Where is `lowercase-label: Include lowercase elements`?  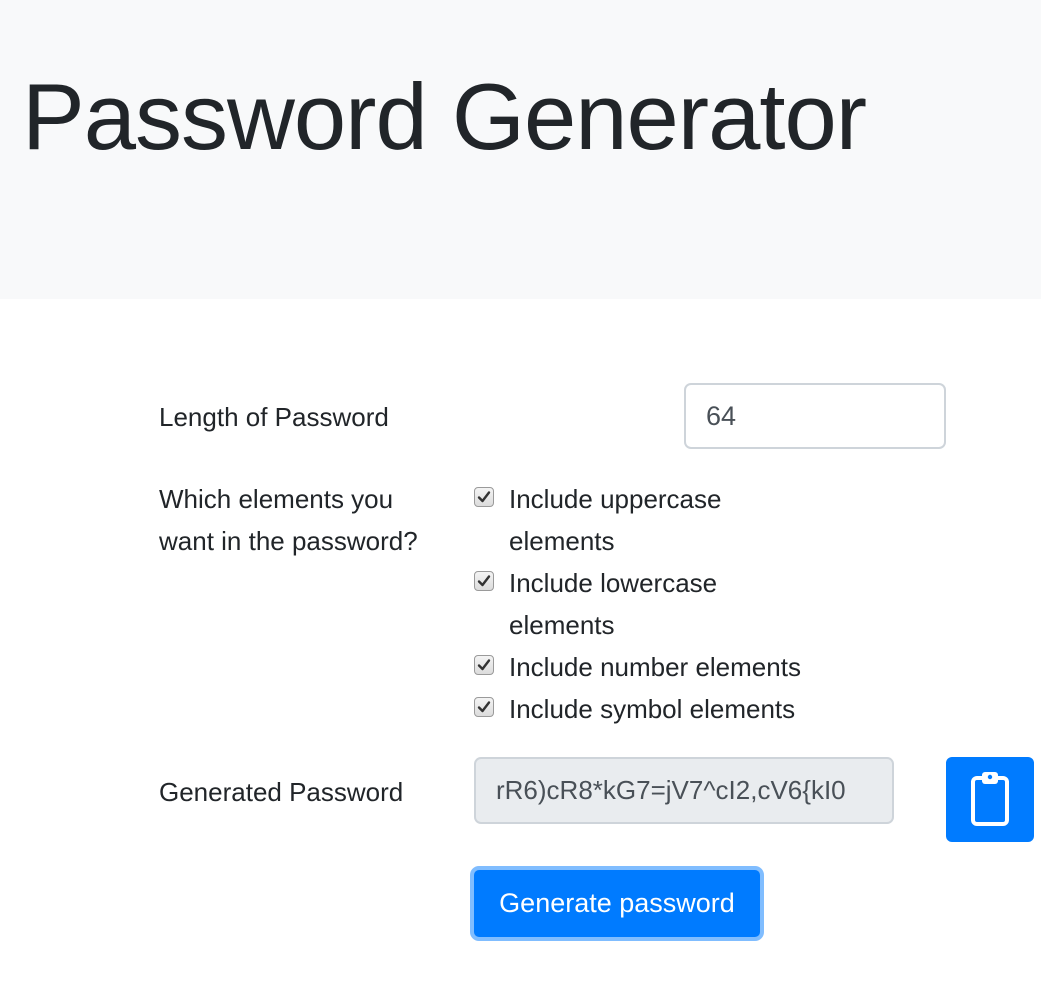
lowercase-label: Include lowercase elements is located at coordinates (613, 604).